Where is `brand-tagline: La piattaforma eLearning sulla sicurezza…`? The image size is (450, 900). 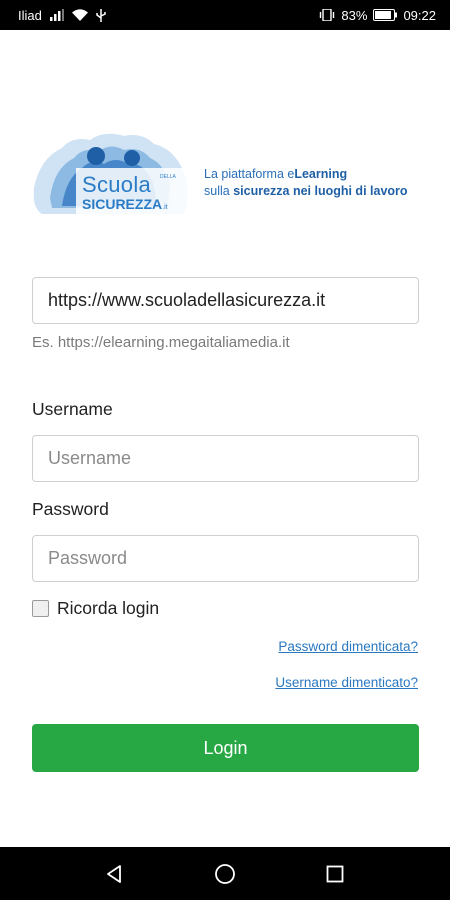 brand-tagline: La piattaforma eLearning sulla sicurezza… is located at coordinates (306, 183).